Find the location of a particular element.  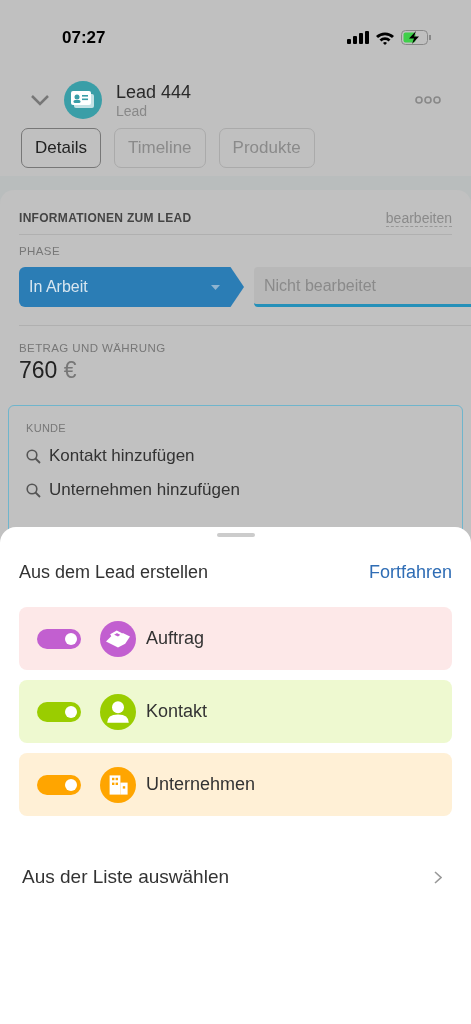

phase-stage: In Arbeit is located at coordinates (131, 287).